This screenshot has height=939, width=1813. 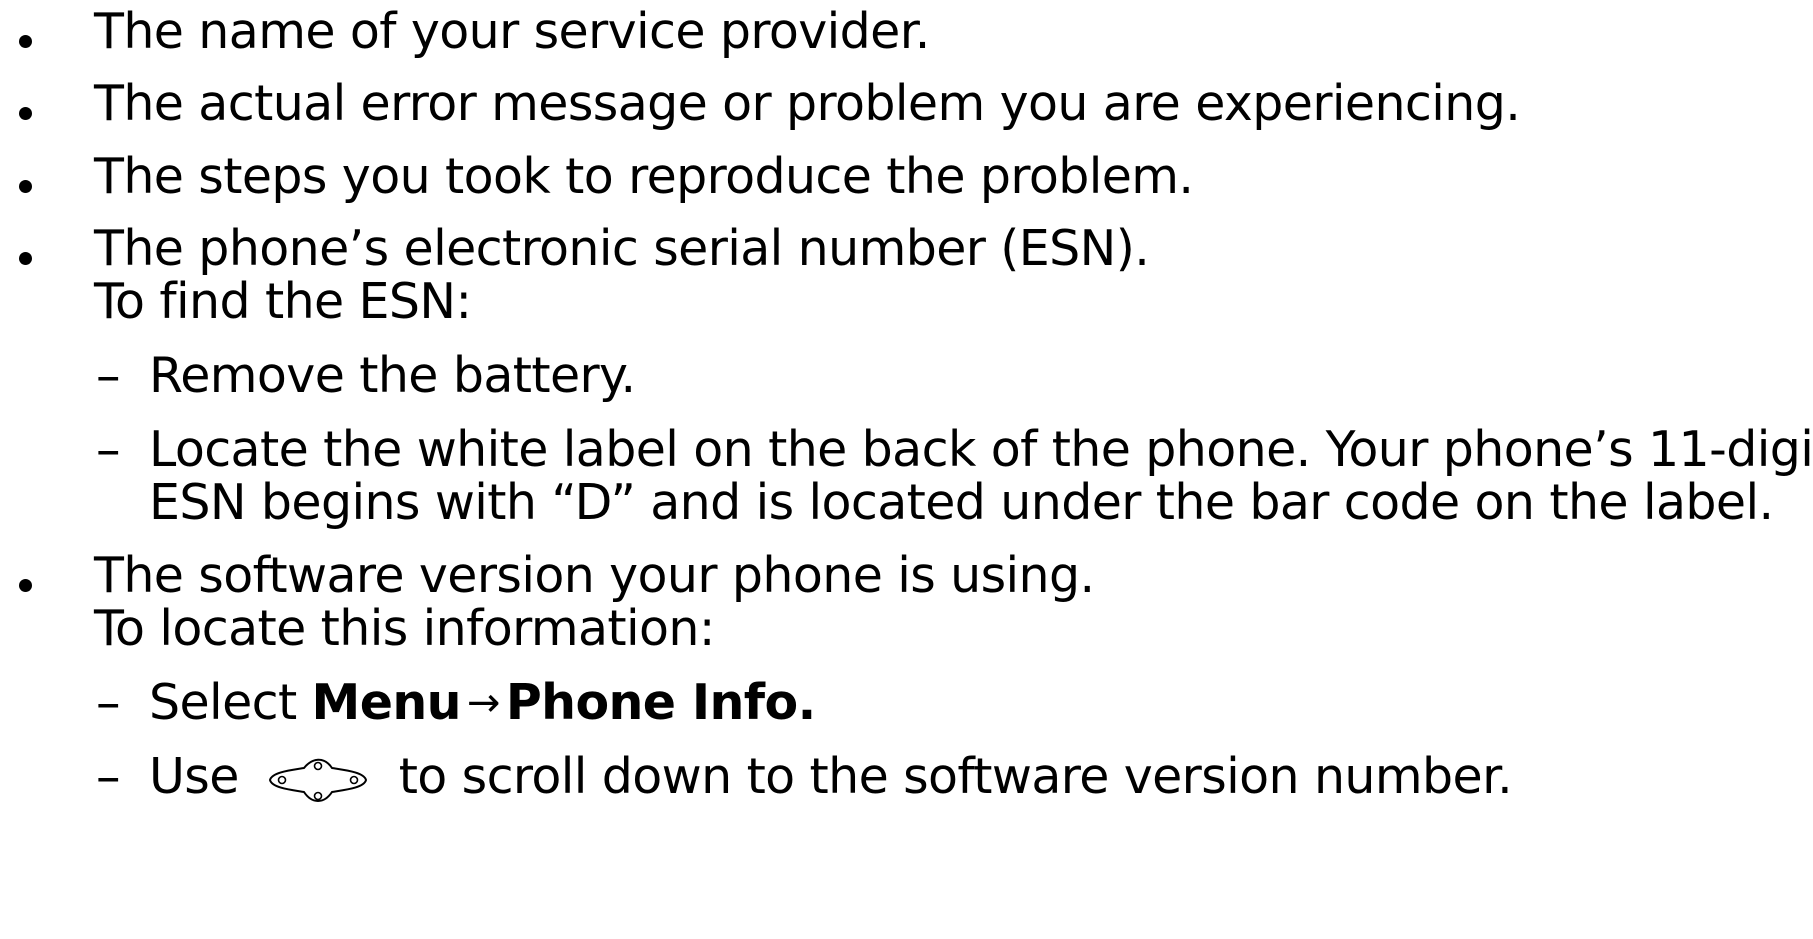 I want to click on right-arrow-icon: →, so click(x=483, y=703).